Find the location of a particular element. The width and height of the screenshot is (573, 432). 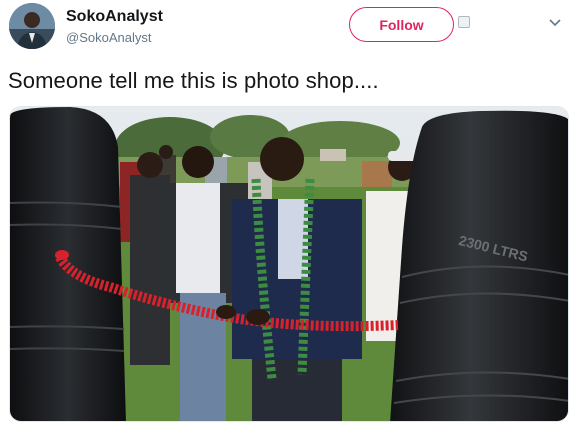

chevron-down-icon is located at coordinates (555, 23).